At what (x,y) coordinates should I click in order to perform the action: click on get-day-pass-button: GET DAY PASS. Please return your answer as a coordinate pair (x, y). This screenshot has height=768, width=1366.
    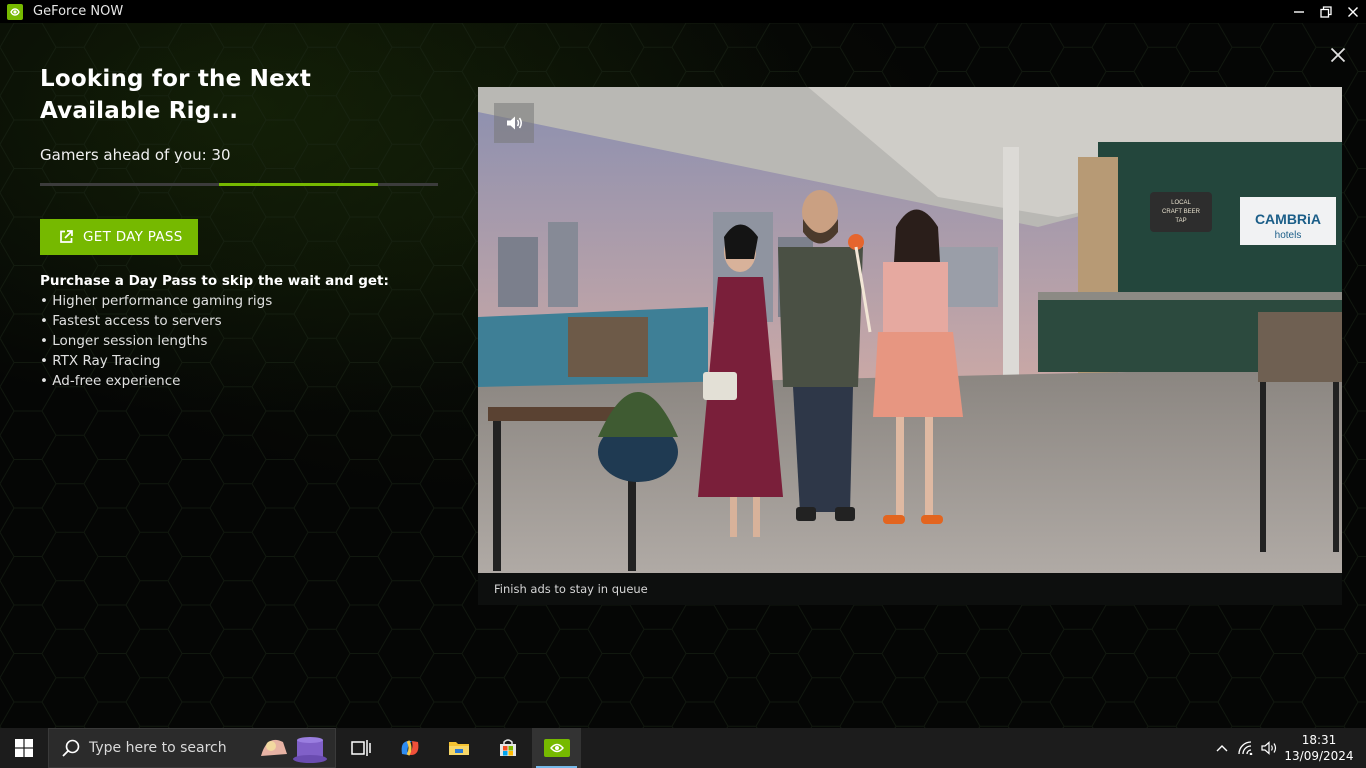
    Looking at the image, I should click on (119, 237).